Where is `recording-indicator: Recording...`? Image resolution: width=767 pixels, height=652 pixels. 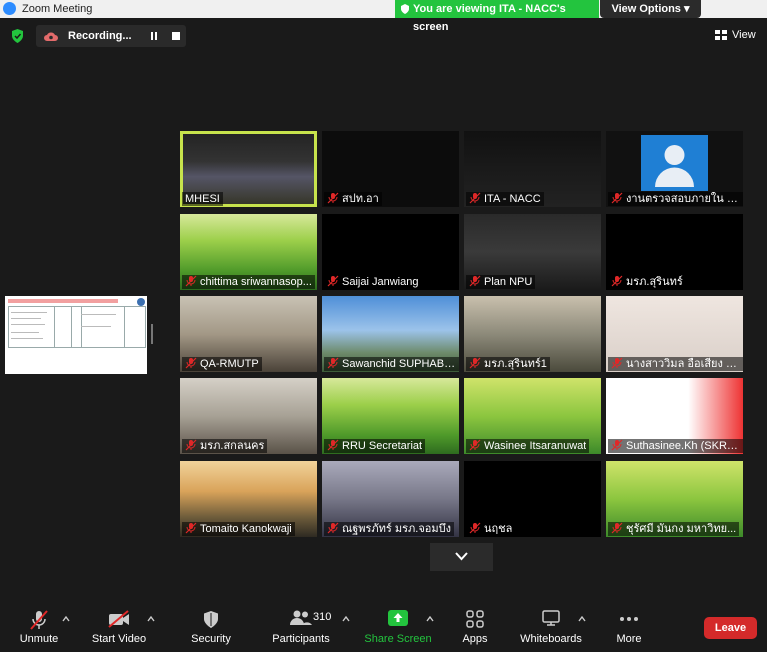 recording-indicator: Recording... is located at coordinates (111, 36).